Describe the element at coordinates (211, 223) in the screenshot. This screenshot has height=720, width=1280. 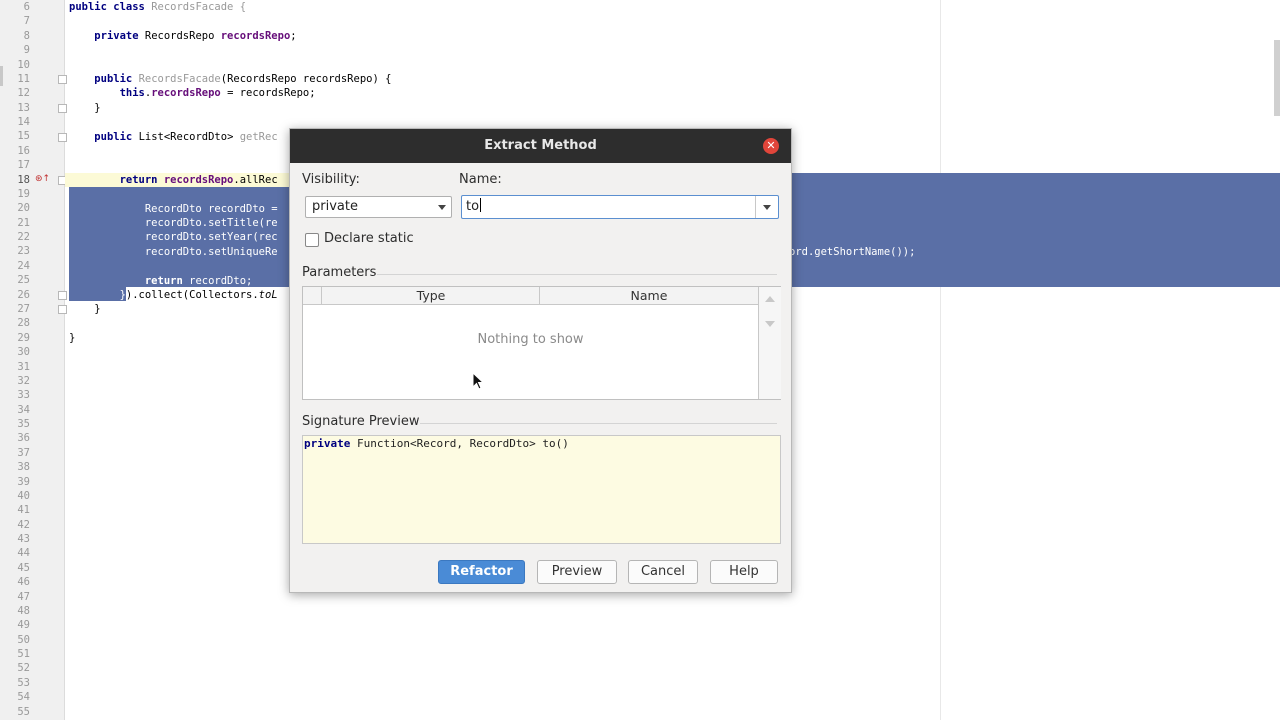
I see `code-line-21: recordDto.setTitle(re` at that location.